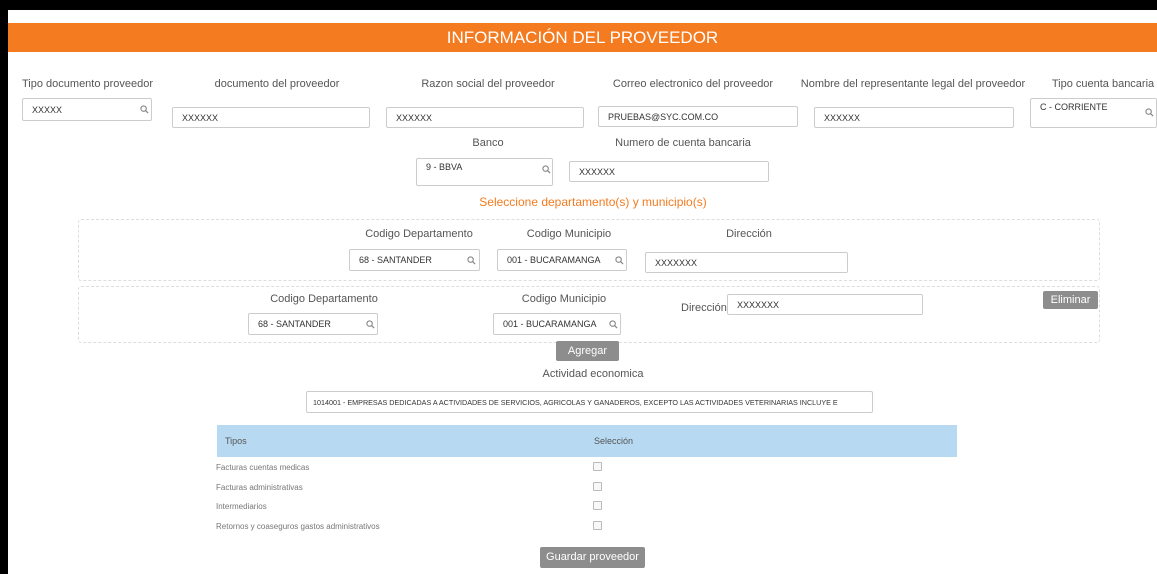 This screenshot has width=1157, height=574. Describe the element at coordinates (592, 557) in the screenshot. I see `guardar-proveedor-button: Guardar proveedor` at that location.